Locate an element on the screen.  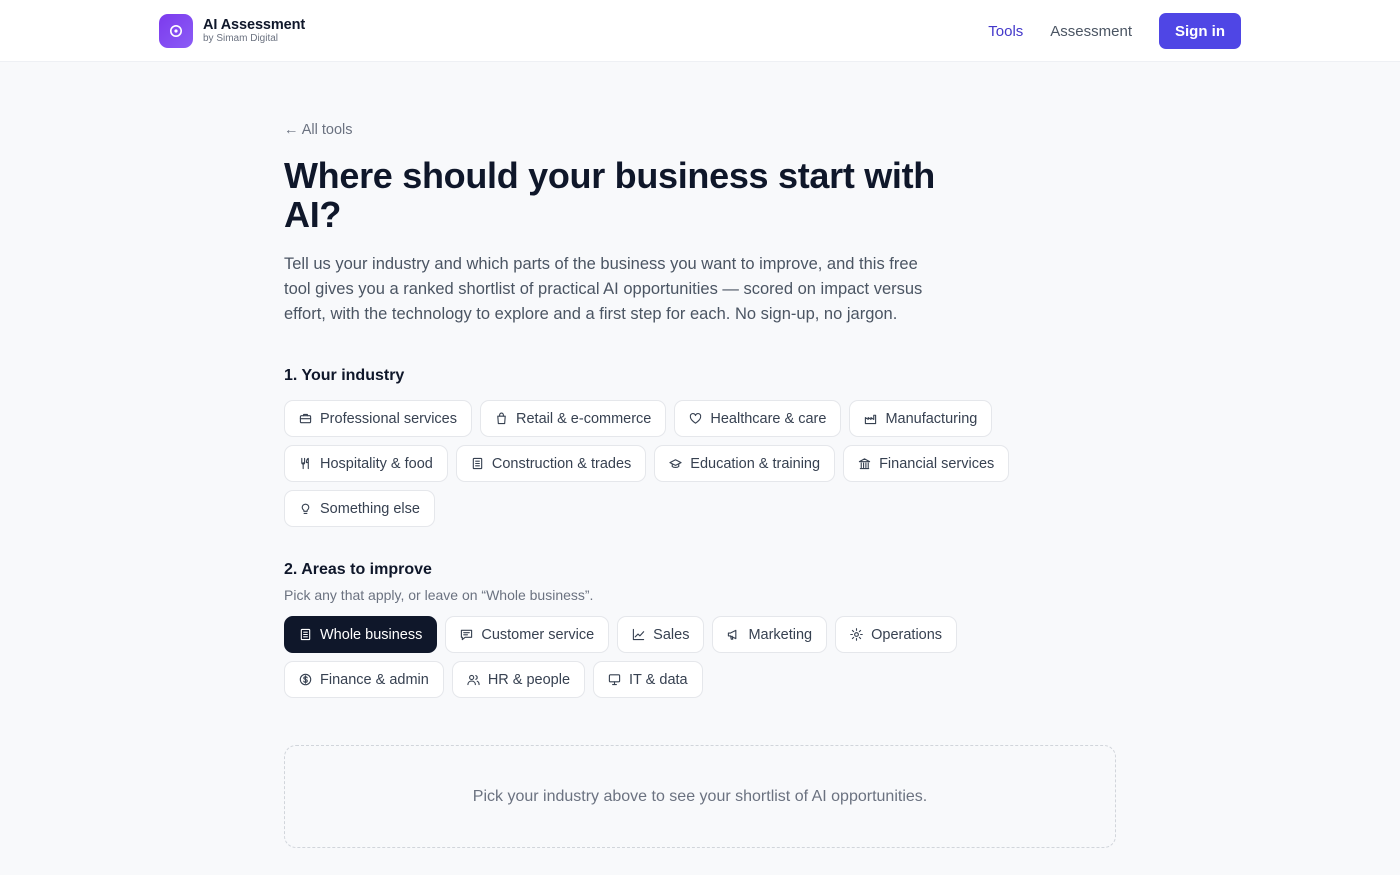
lightbulb-icon is located at coordinates (305, 508).